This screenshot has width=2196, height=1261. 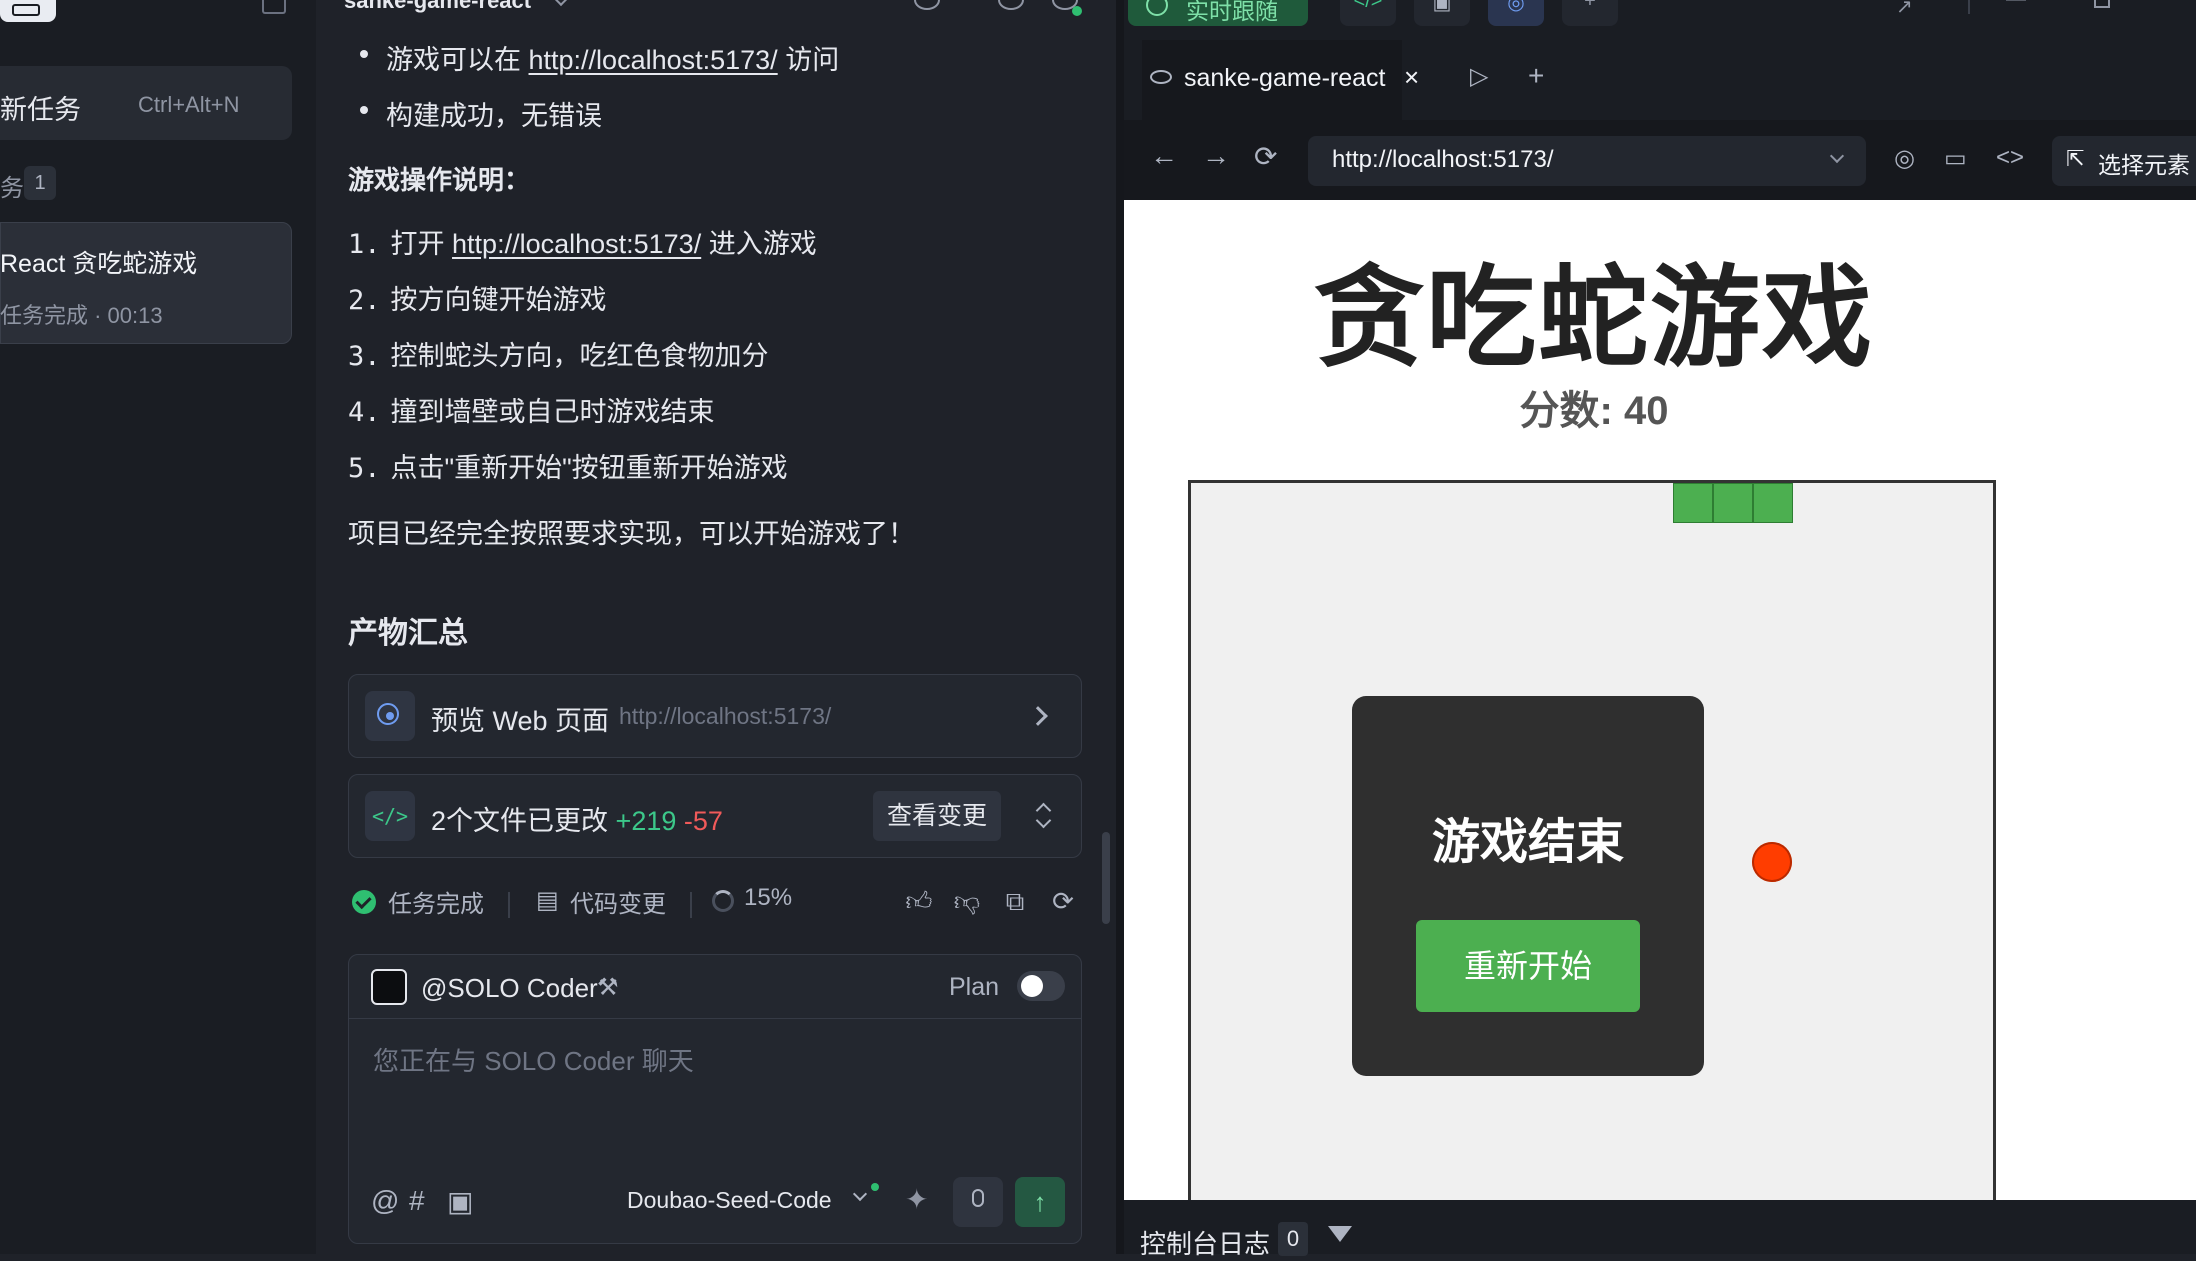 I want to click on agent-name: @SOLO Coder, so click(x=509, y=988).